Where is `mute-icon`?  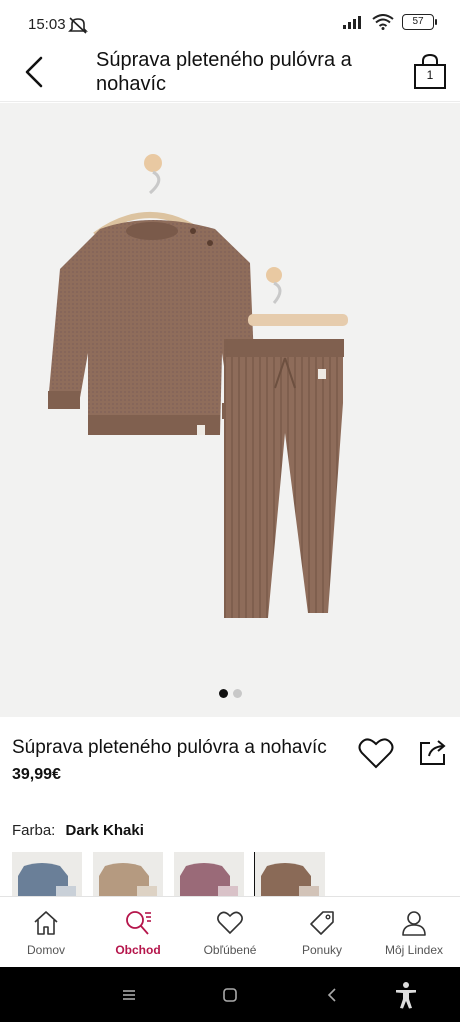
mute-icon is located at coordinates (78, 25).